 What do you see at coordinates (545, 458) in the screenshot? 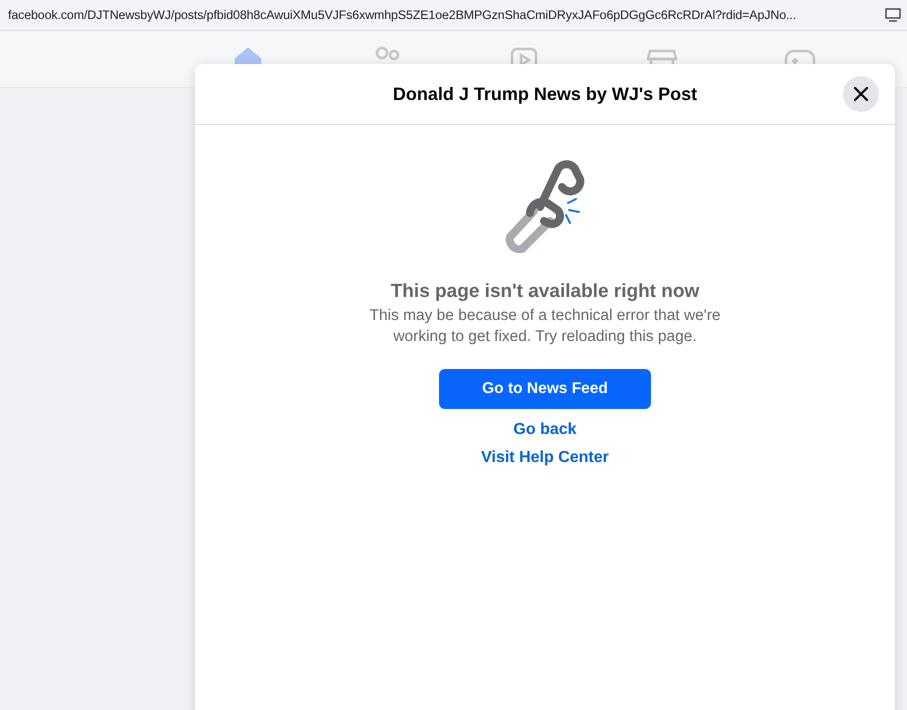
I see `link: Visit Help Center` at bounding box center [545, 458].